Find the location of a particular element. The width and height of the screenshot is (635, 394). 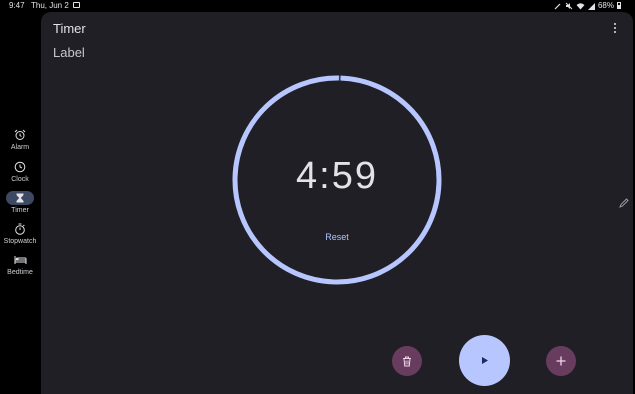

wifi-icon is located at coordinates (580, 5).